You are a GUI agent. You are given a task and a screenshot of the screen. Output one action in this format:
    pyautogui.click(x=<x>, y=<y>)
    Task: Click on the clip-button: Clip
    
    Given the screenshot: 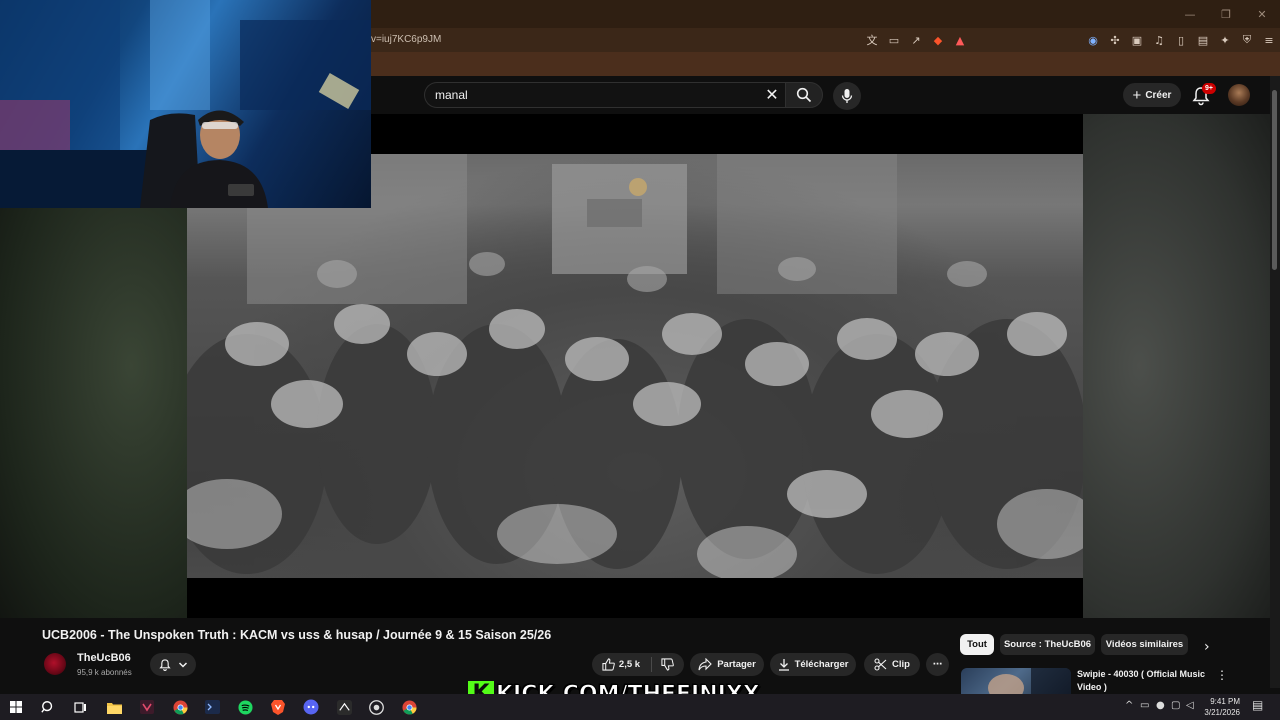 What is the action you would take?
    pyautogui.click(x=892, y=664)
    